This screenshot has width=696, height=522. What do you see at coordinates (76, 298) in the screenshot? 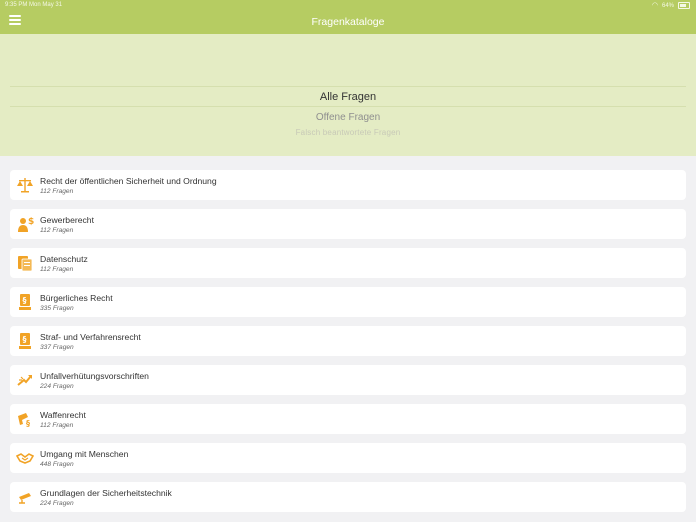
I see `catalog-title: Bürgerliches Recht` at bounding box center [76, 298].